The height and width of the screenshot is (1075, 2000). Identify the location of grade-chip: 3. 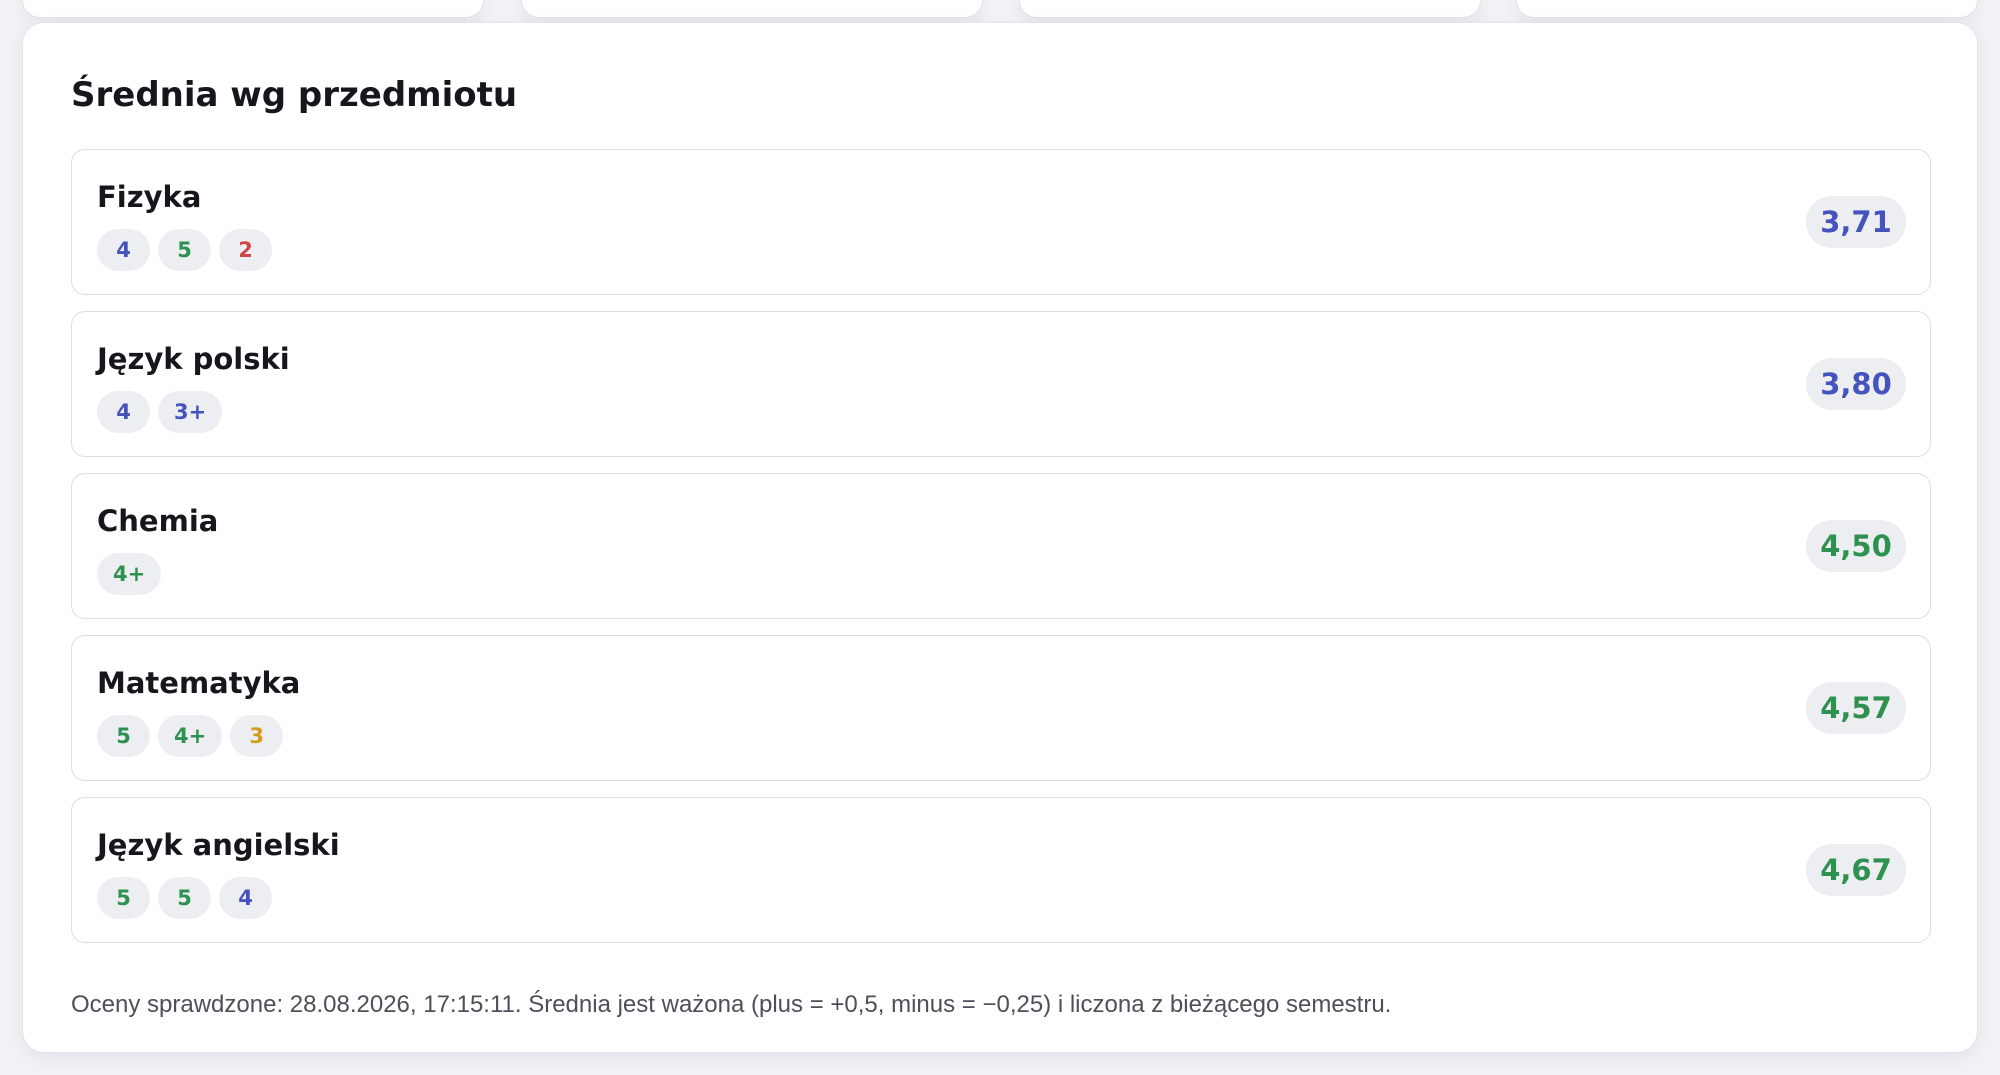
(257, 736).